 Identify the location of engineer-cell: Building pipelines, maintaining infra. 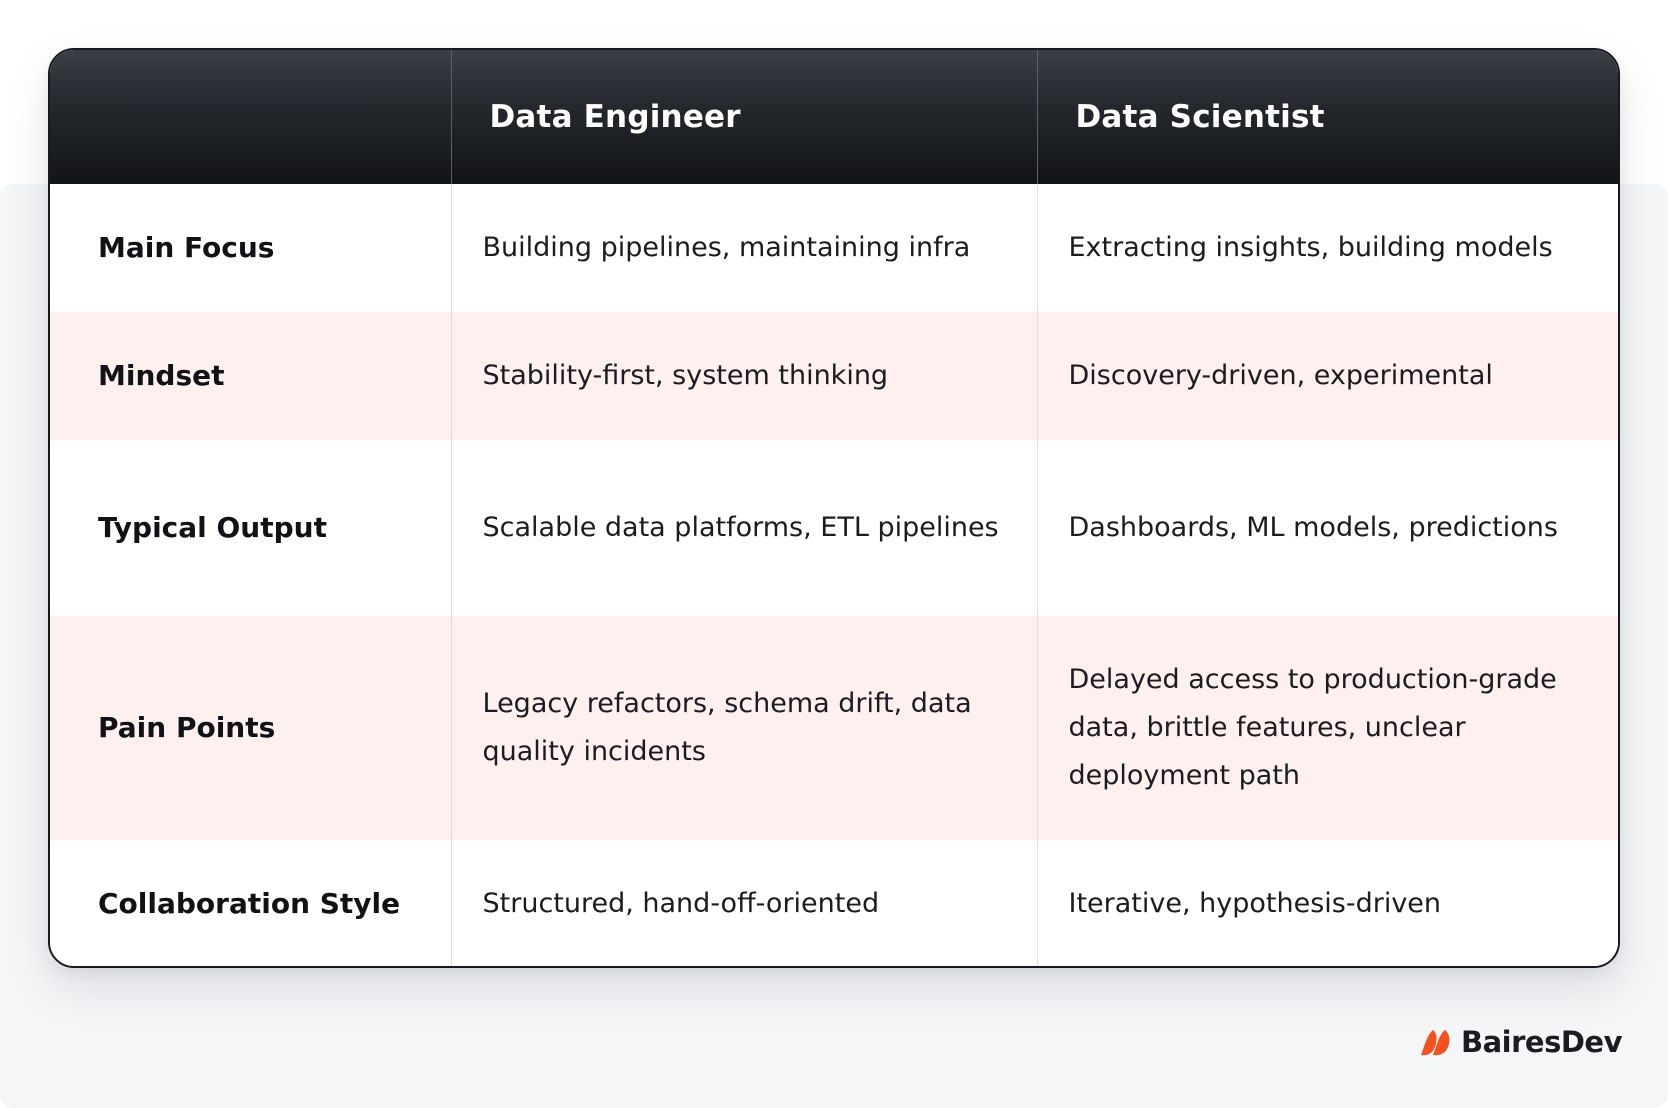
(743, 248).